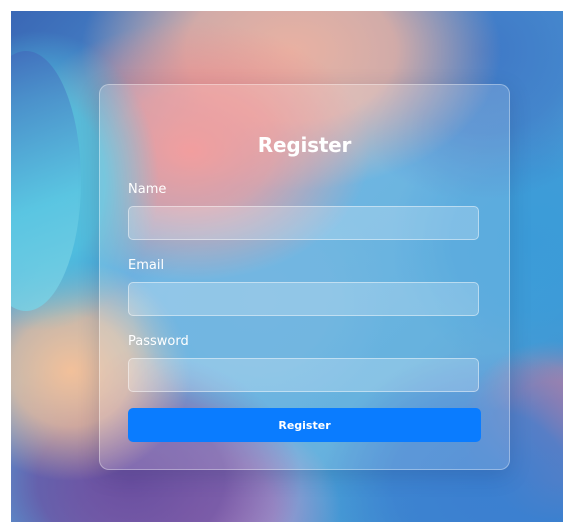 This screenshot has width=563, height=522. I want to click on password-label: Password, so click(158, 341).